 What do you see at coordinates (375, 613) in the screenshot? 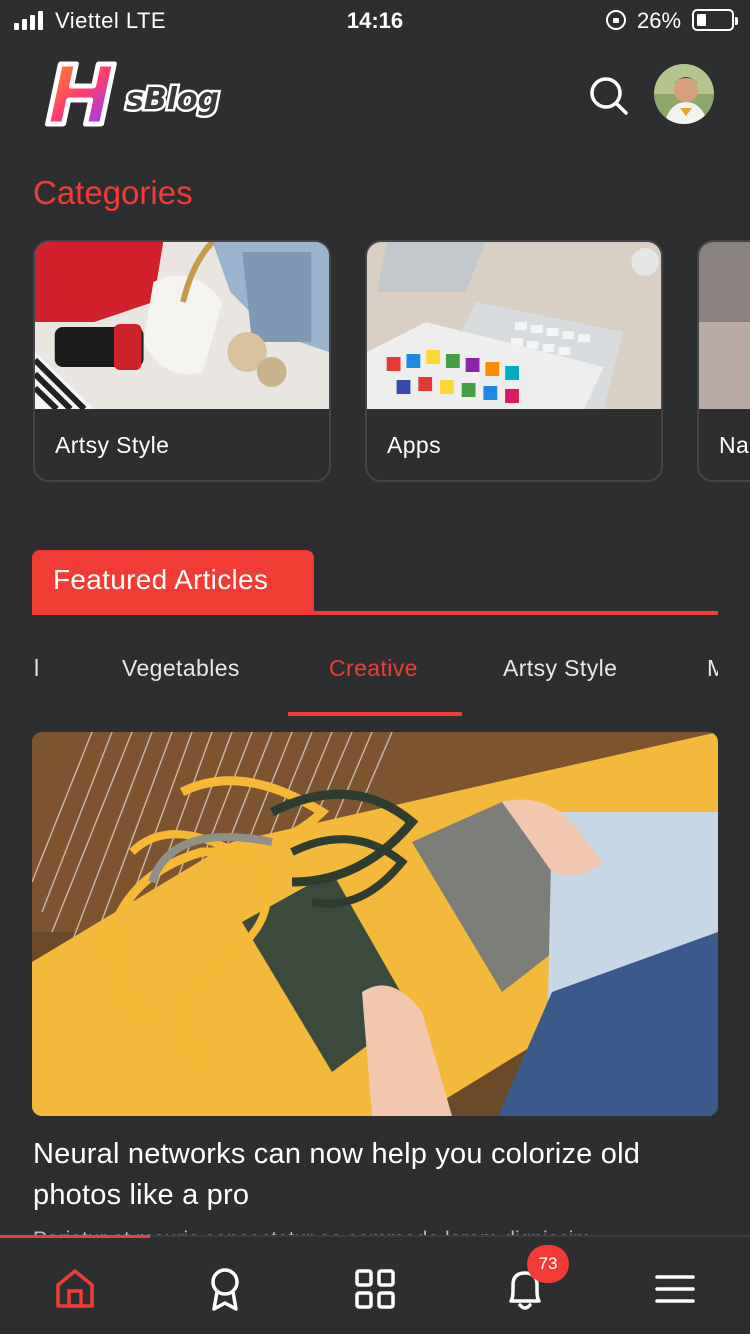
I see `featured-divider` at bounding box center [375, 613].